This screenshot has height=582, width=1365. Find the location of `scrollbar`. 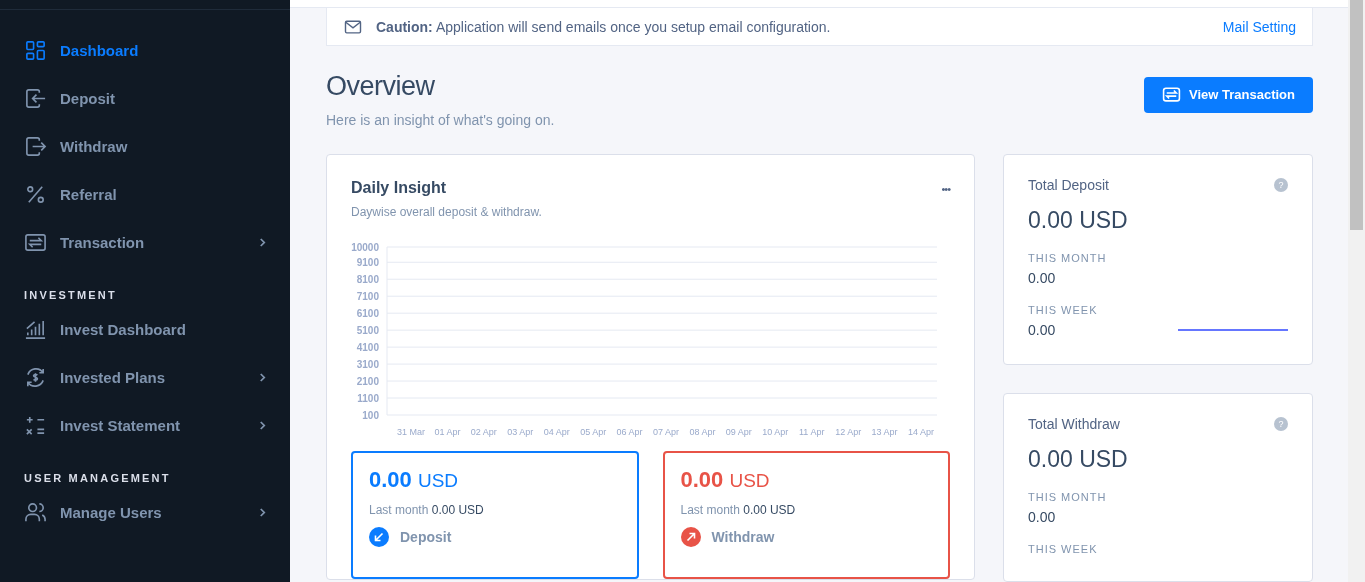

scrollbar is located at coordinates (1356, 291).